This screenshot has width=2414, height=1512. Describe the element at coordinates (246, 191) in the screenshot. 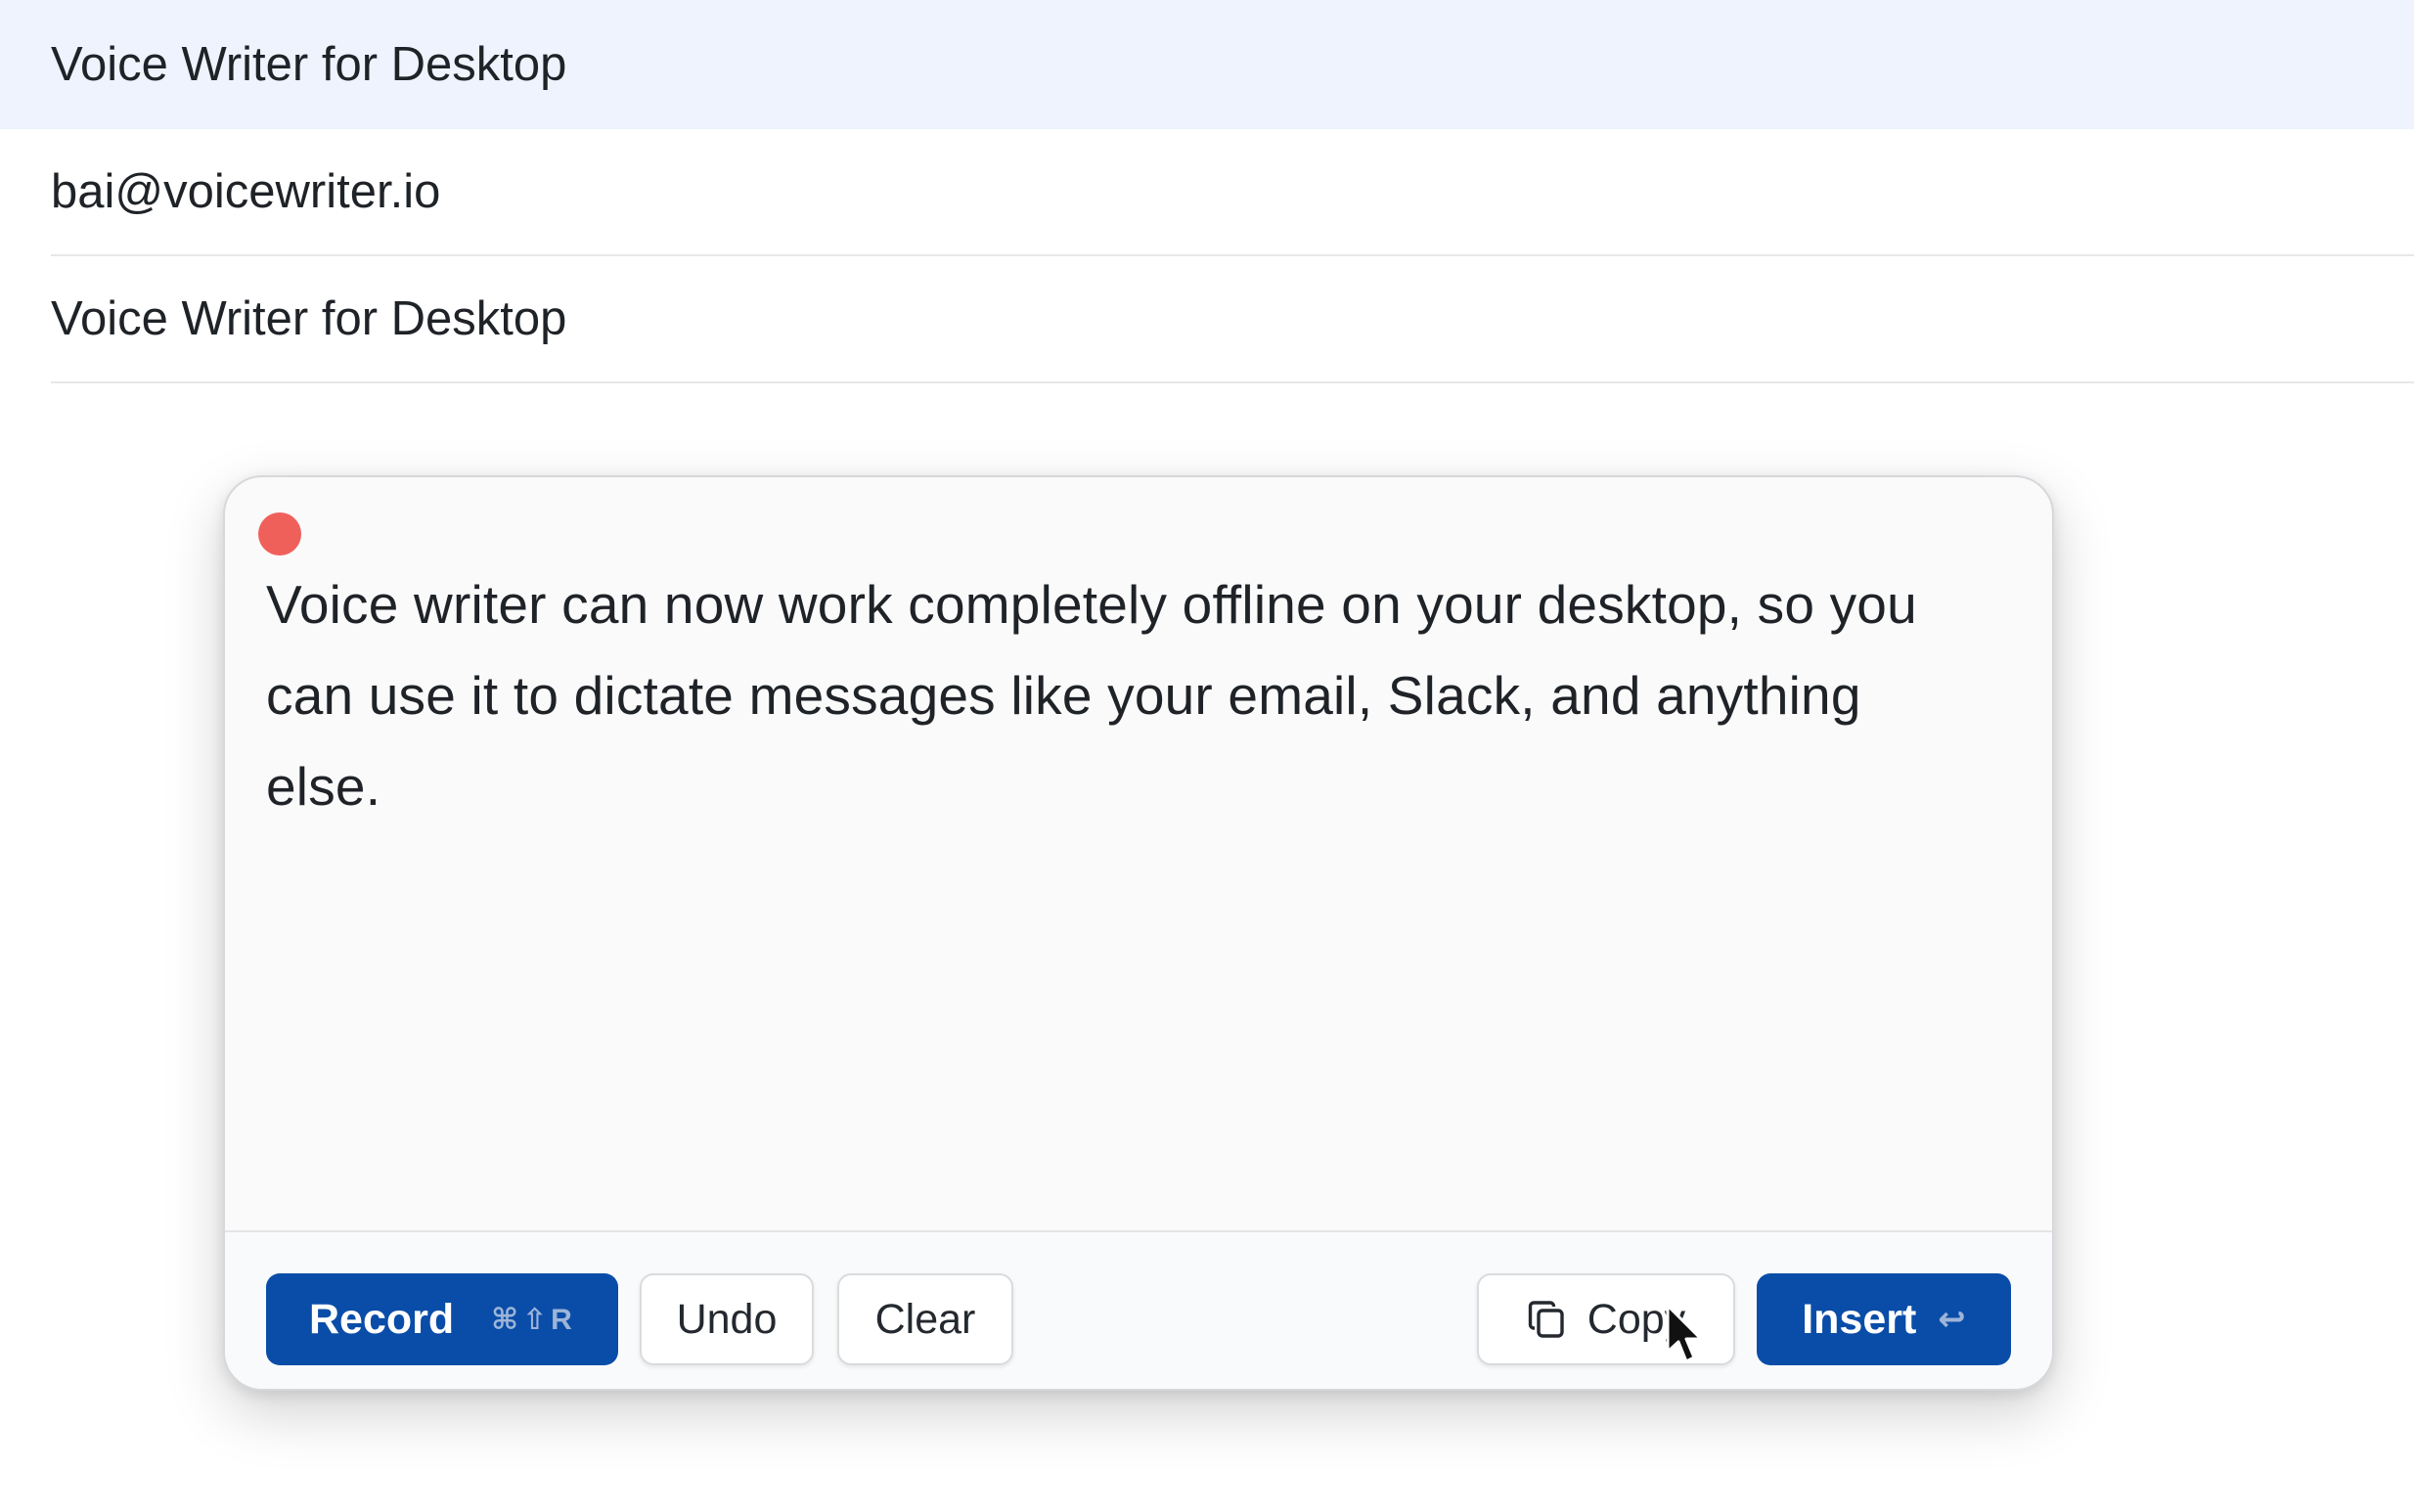

I see `email-recipient-text: bai@voicewriter.io` at that location.